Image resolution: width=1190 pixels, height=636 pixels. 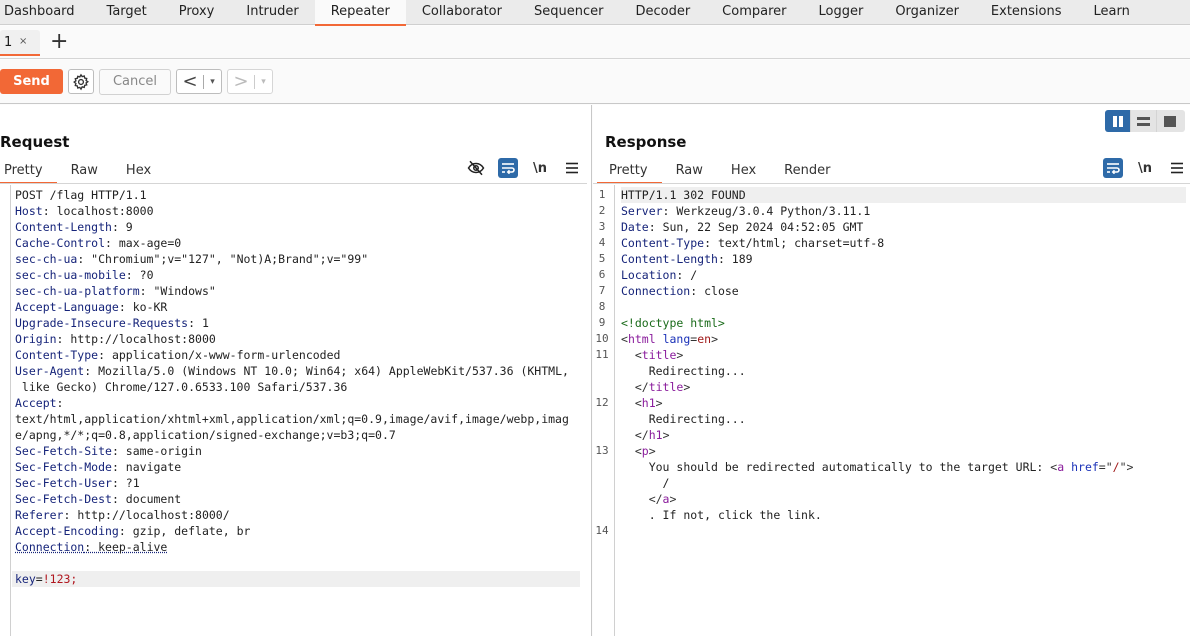 I want to click on cancel-button: Cancel, so click(x=135, y=82).